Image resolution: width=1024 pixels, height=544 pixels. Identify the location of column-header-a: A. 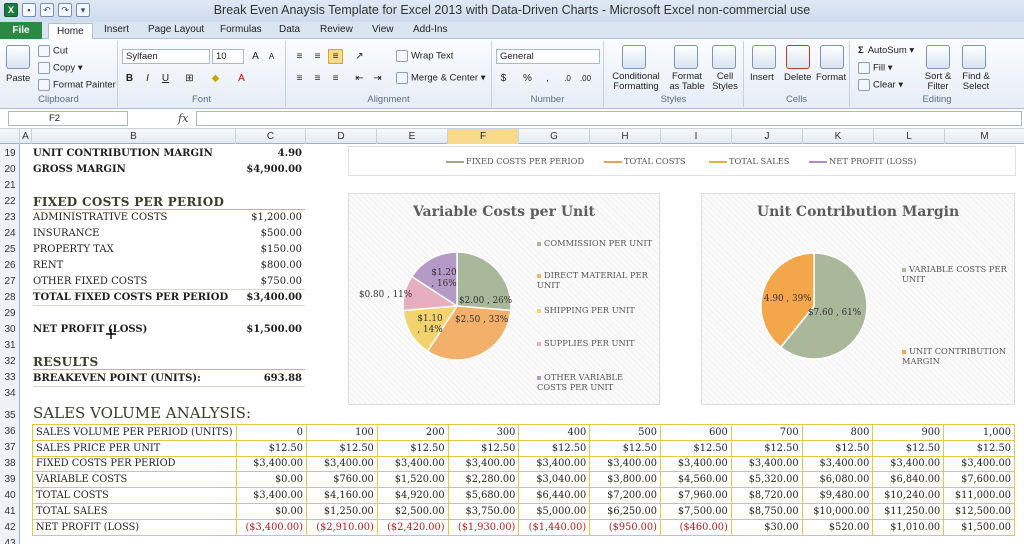
(26, 136).